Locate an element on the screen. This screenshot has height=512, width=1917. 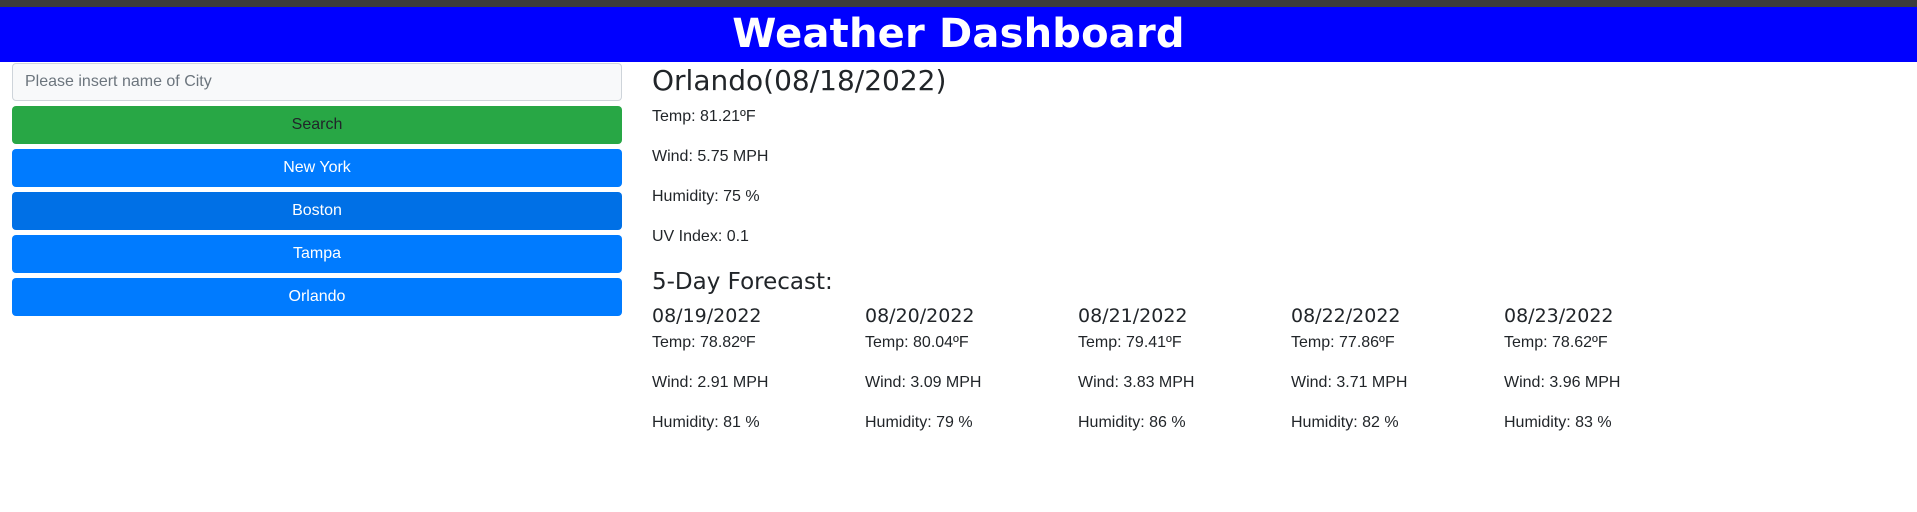
forecast-humidity: Humidity: 86 % is located at coordinates (1132, 422).